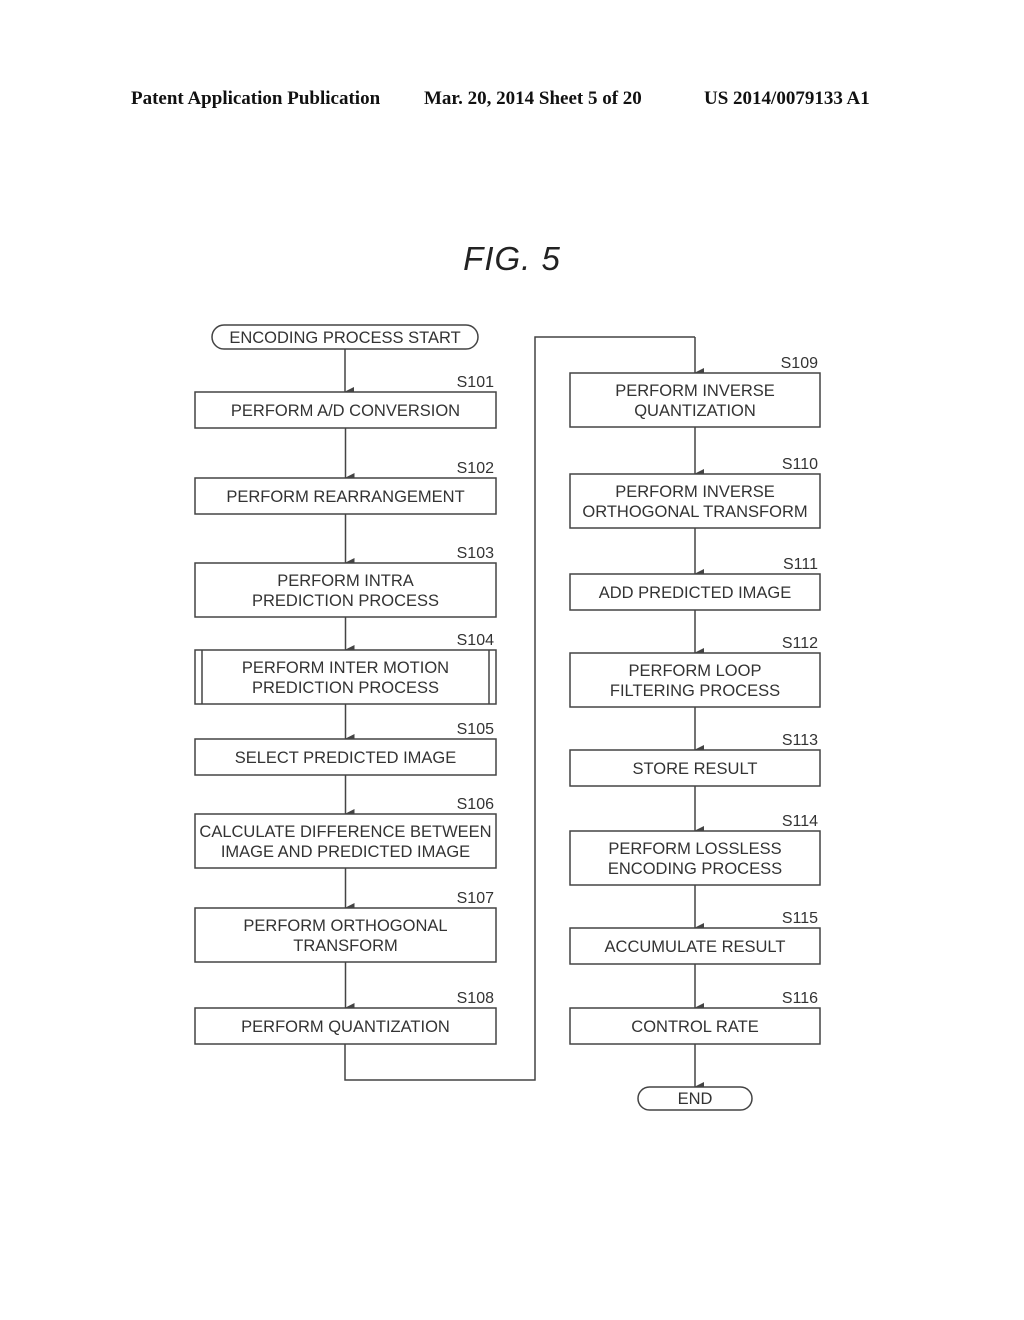 The height and width of the screenshot is (1320, 1024). I want to click on step-text: PERFORM REARRANGEMENT, so click(345, 497).